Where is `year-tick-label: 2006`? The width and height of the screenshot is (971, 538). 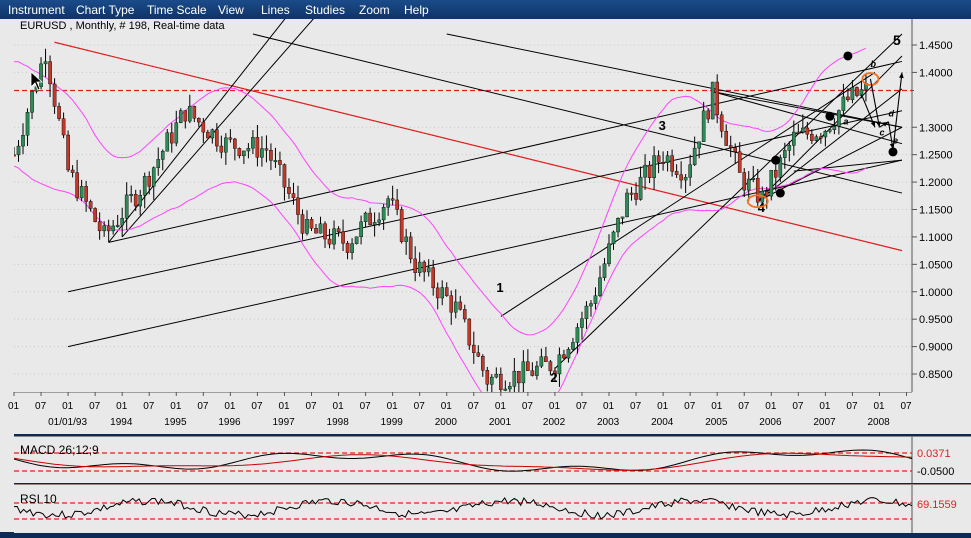
year-tick-label: 2006 is located at coordinates (770, 422).